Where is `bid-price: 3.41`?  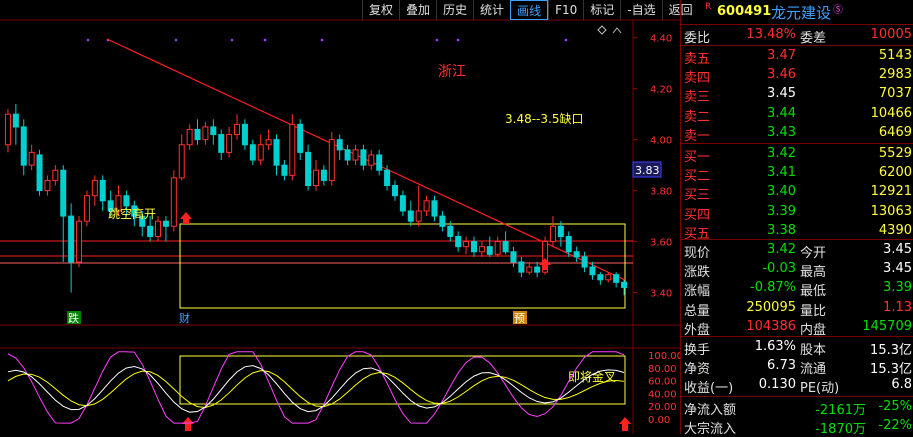
bid-price: 3.41 is located at coordinates (781, 173).